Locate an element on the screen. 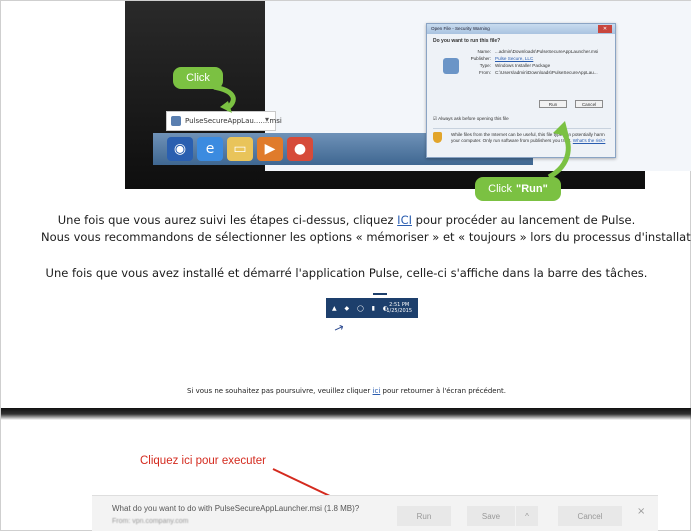 Image resolution: width=691 pixels, height=531 pixels. installer-icon is located at coordinates (451, 66).